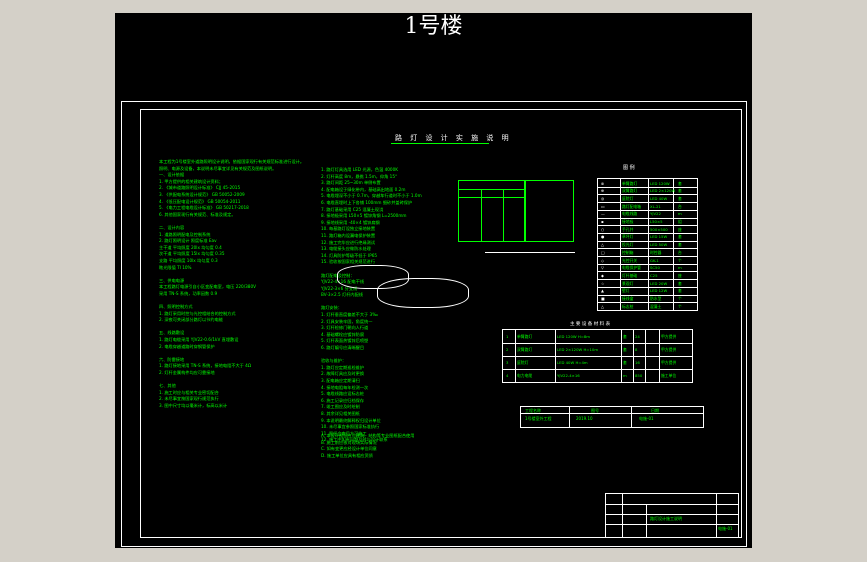  What do you see at coordinates (630, 183) in the screenshot?
I see `legend-cell: 单臂路灯` at bounding box center [630, 183].